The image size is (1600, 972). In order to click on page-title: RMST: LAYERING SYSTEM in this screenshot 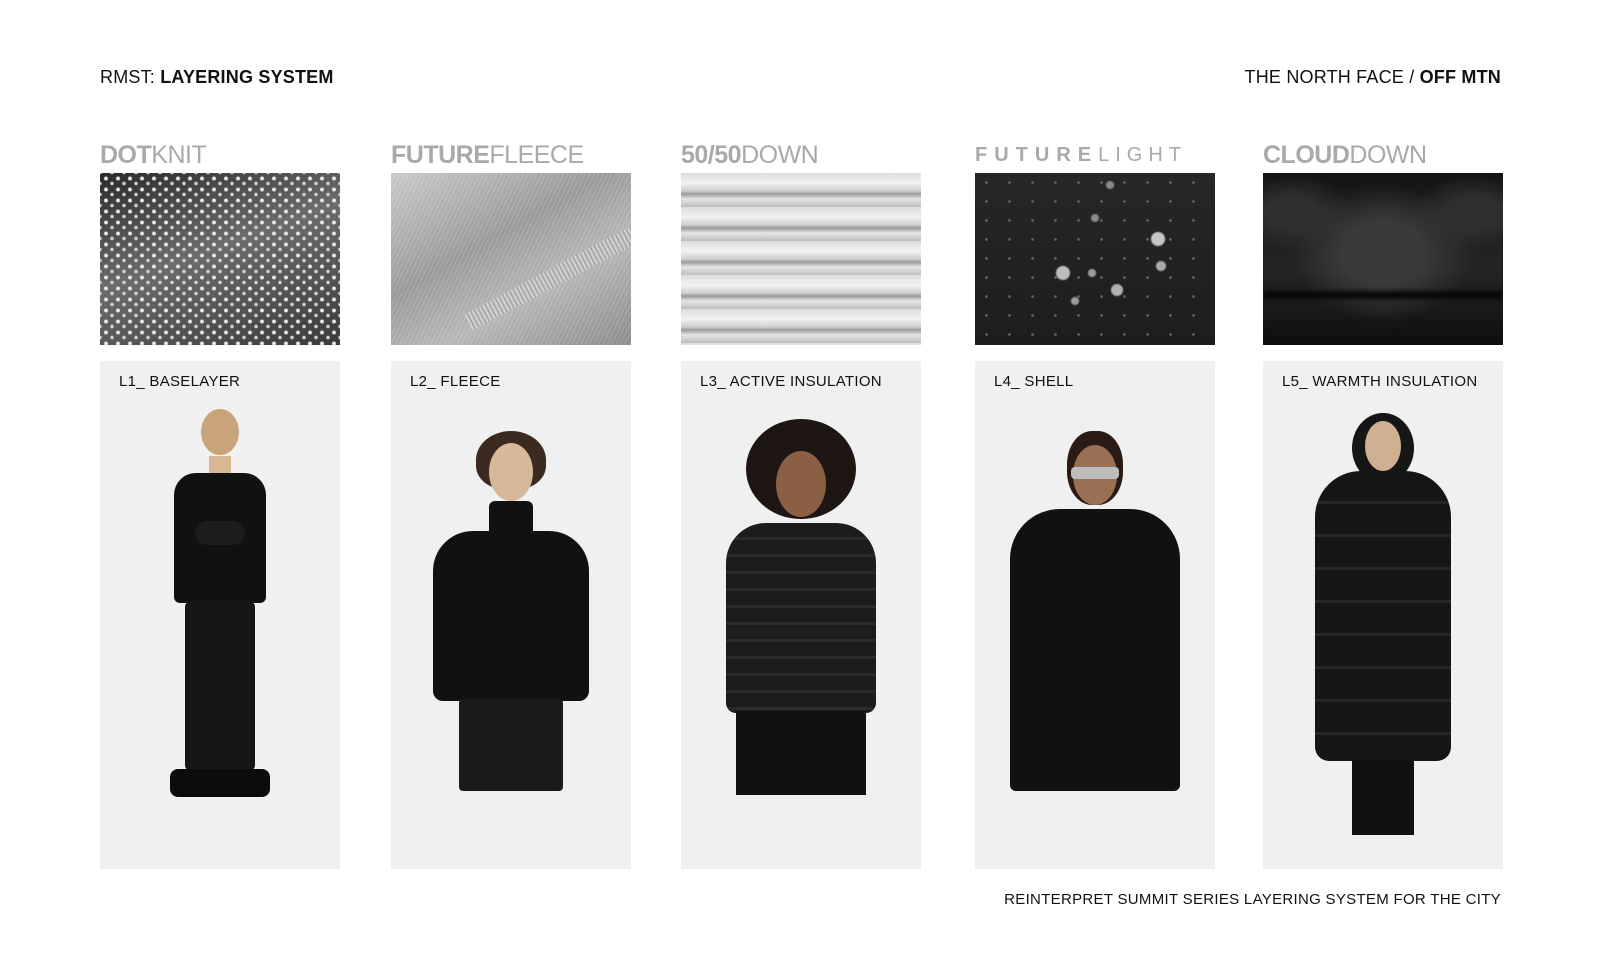, I will do `click(217, 77)`.